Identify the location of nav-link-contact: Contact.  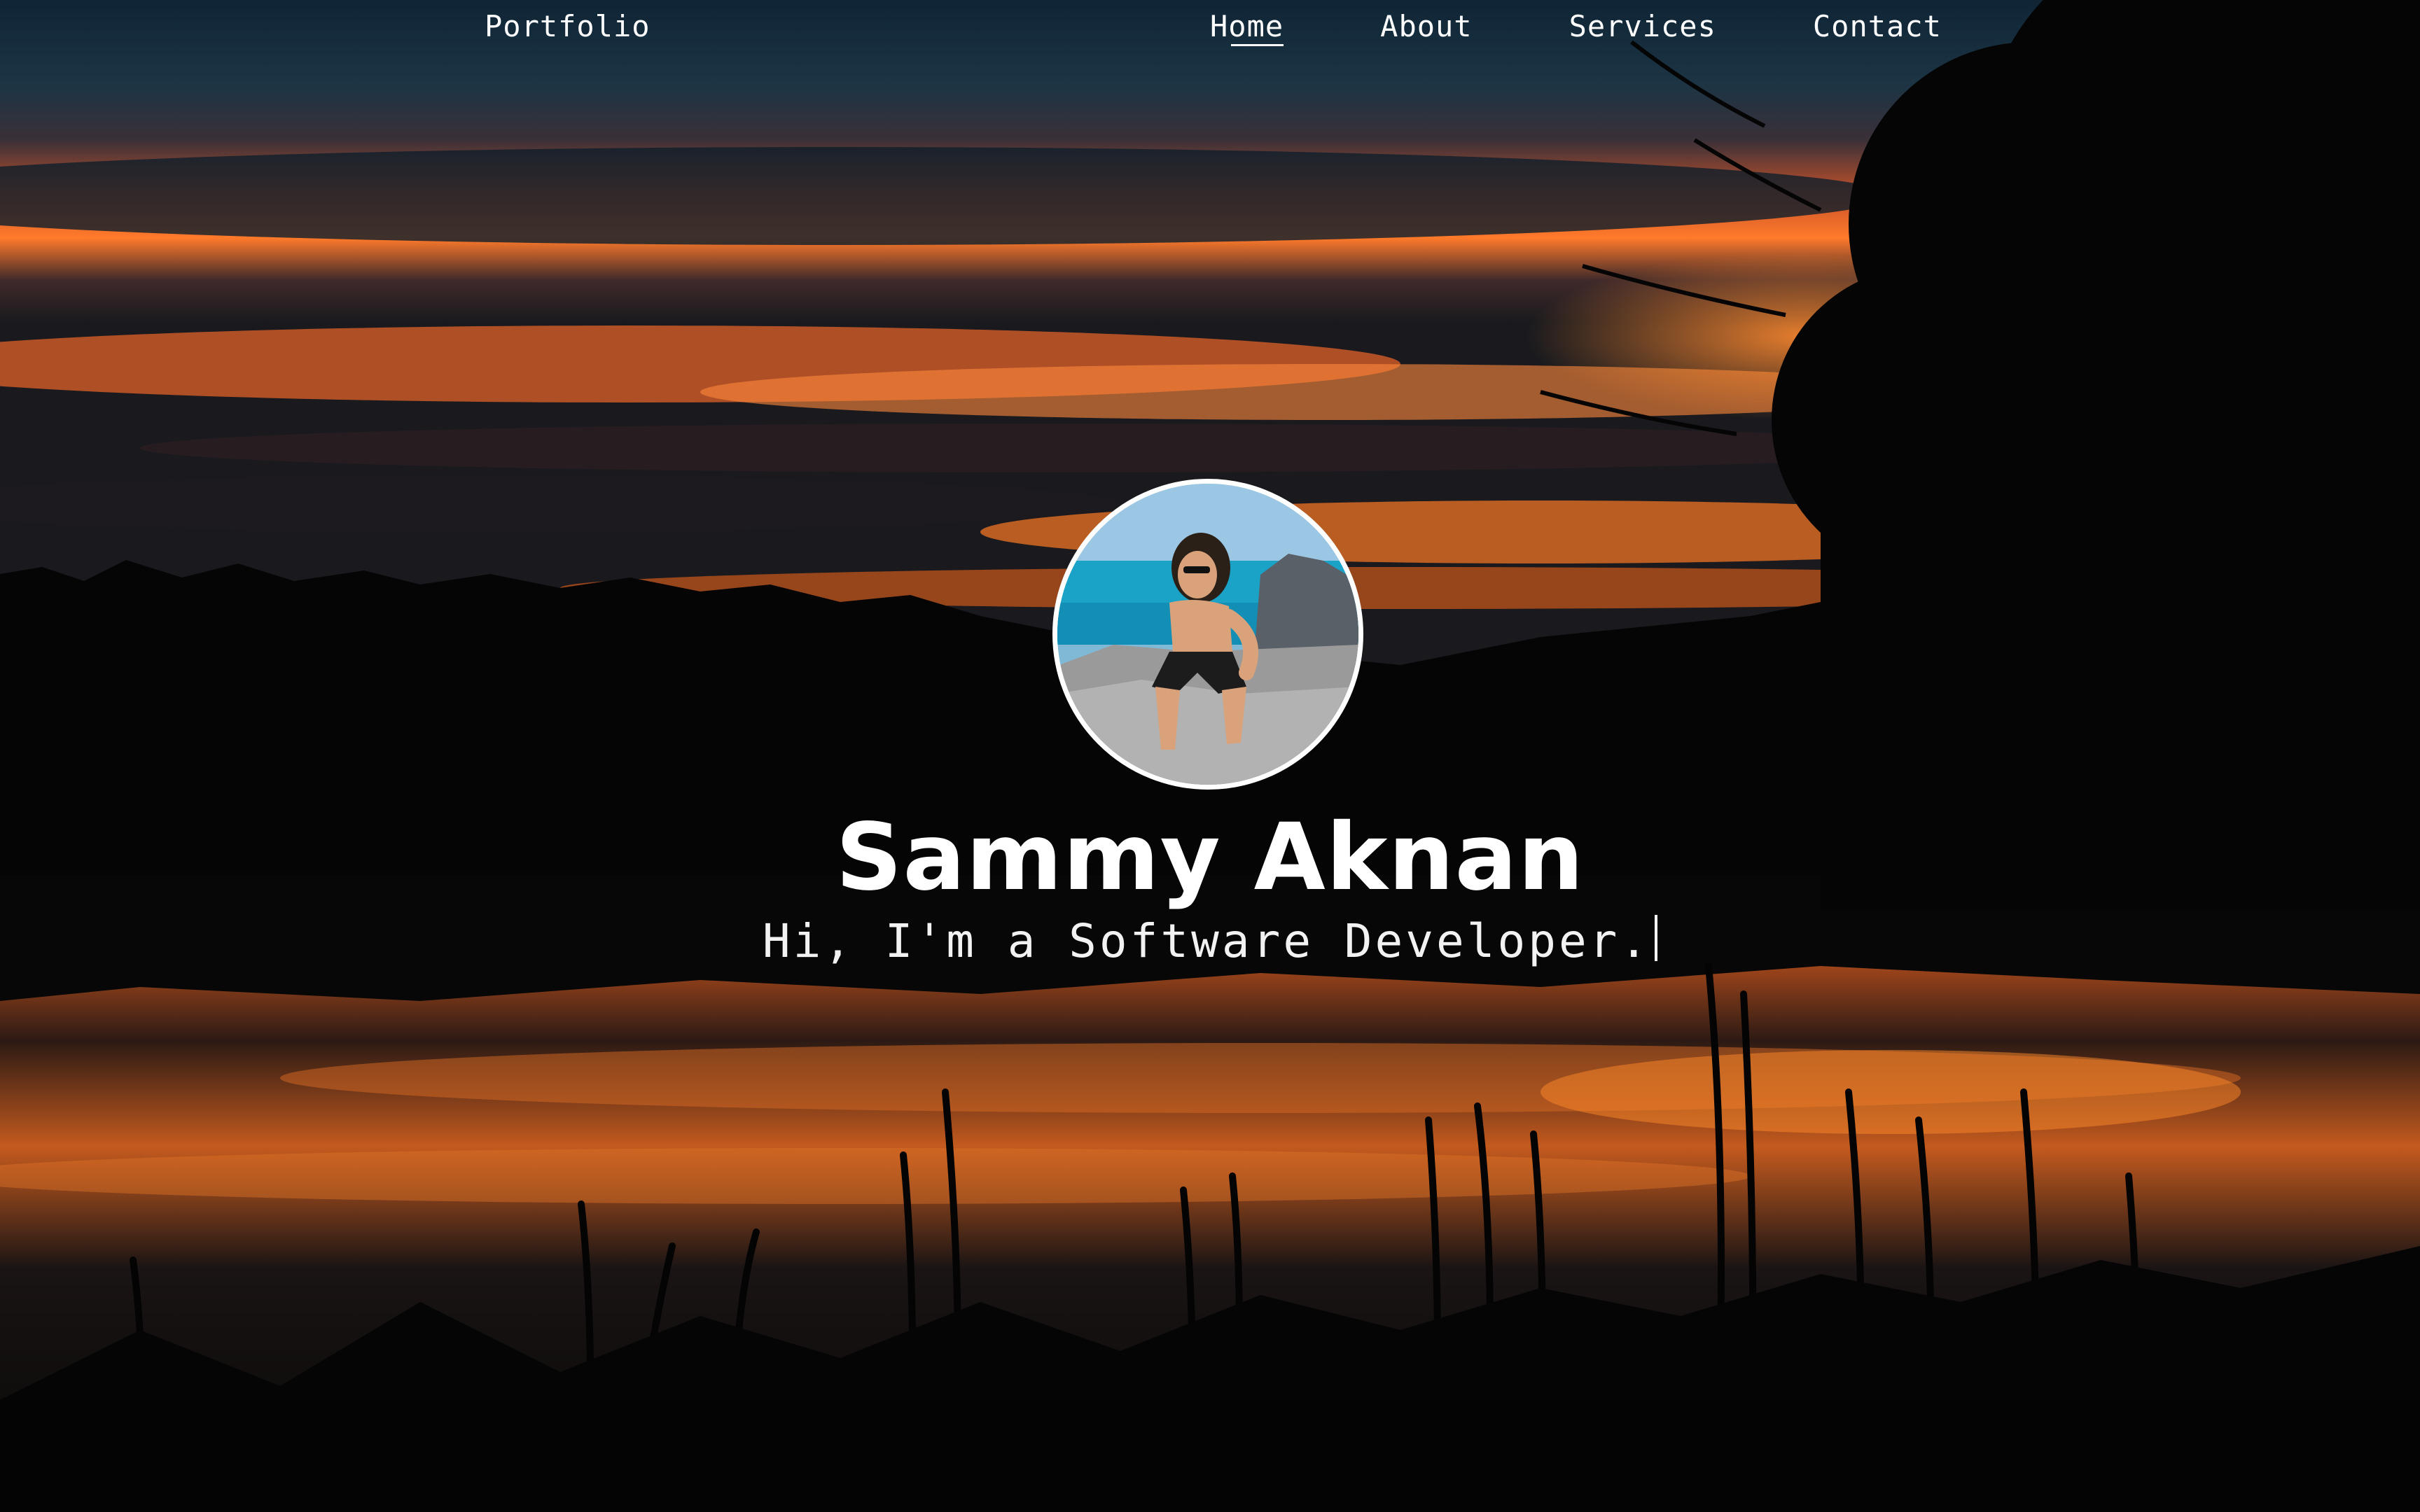
(1877, 26).